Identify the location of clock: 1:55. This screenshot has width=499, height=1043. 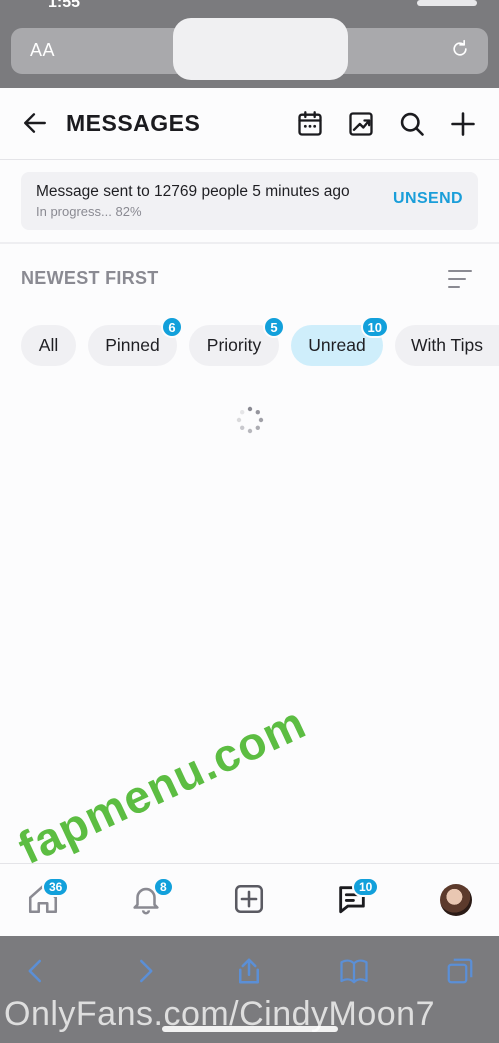
(64, 5).